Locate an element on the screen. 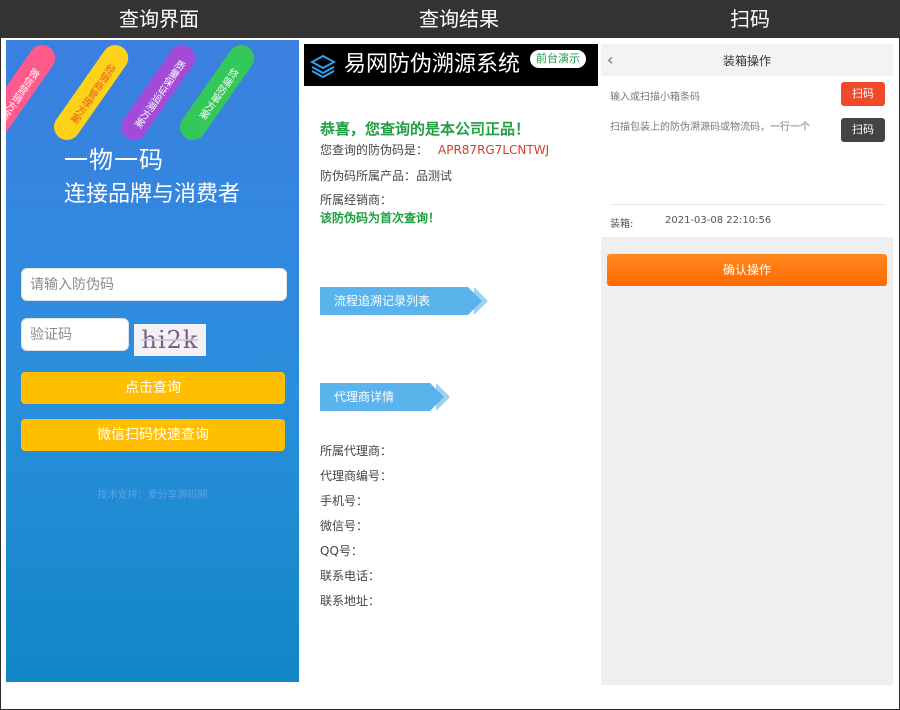 This screenshot has width=900, height=710. agent-field-phone: 手机号： is located at coordinates (344, 501).